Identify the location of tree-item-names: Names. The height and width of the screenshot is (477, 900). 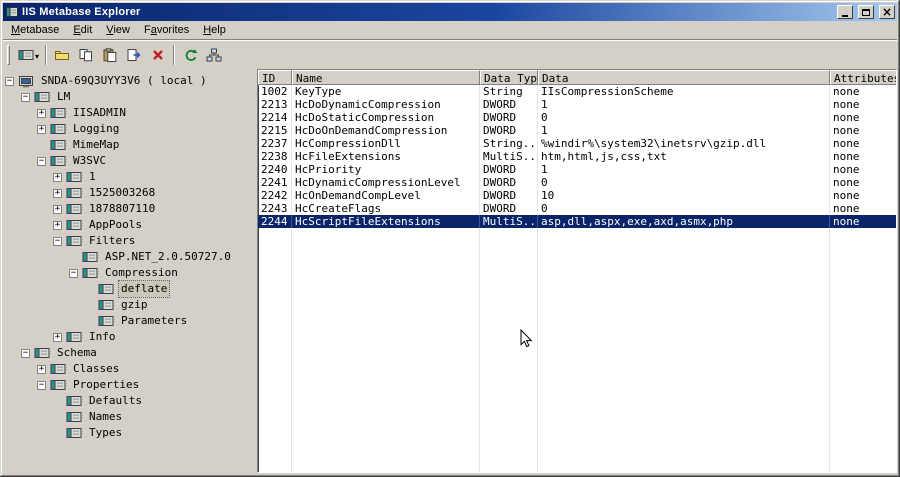
(125, 417).